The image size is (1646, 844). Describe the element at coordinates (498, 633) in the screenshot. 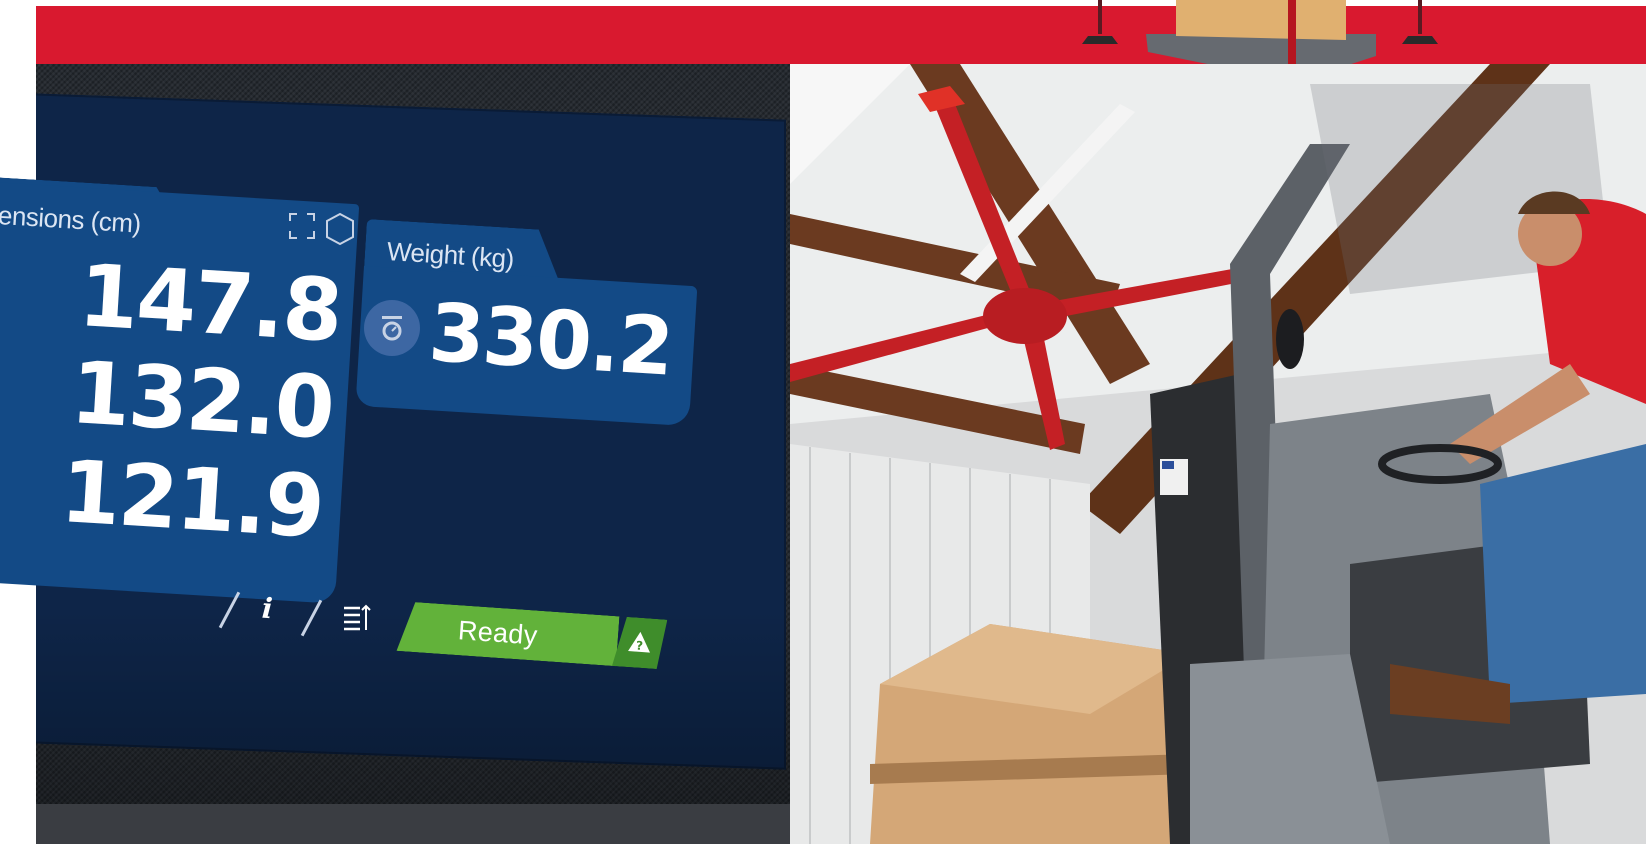

I see `status-label: Ready` at that location.